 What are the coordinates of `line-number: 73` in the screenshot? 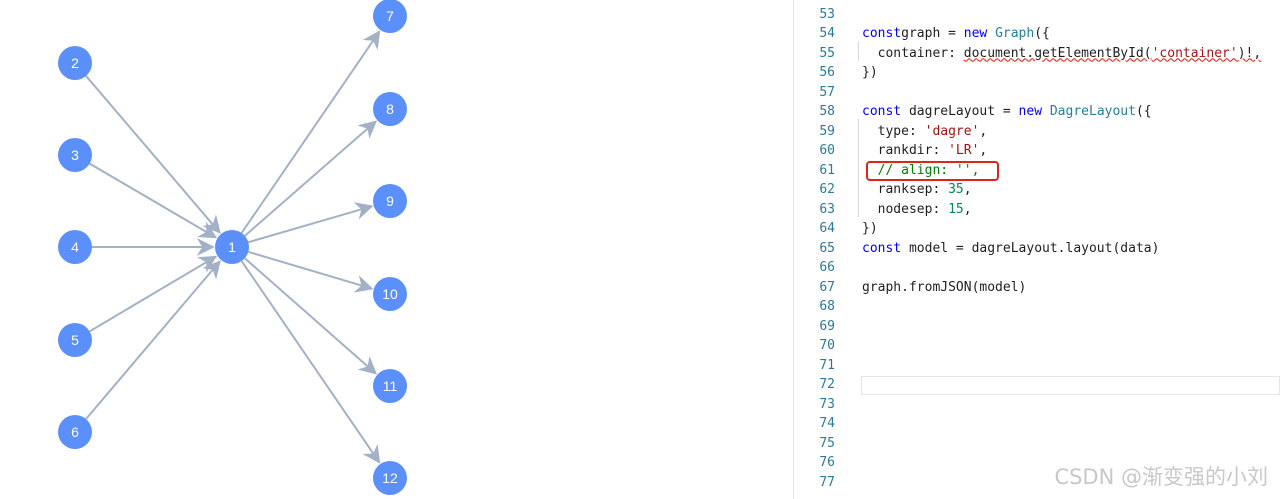 It's located at (827, 404).